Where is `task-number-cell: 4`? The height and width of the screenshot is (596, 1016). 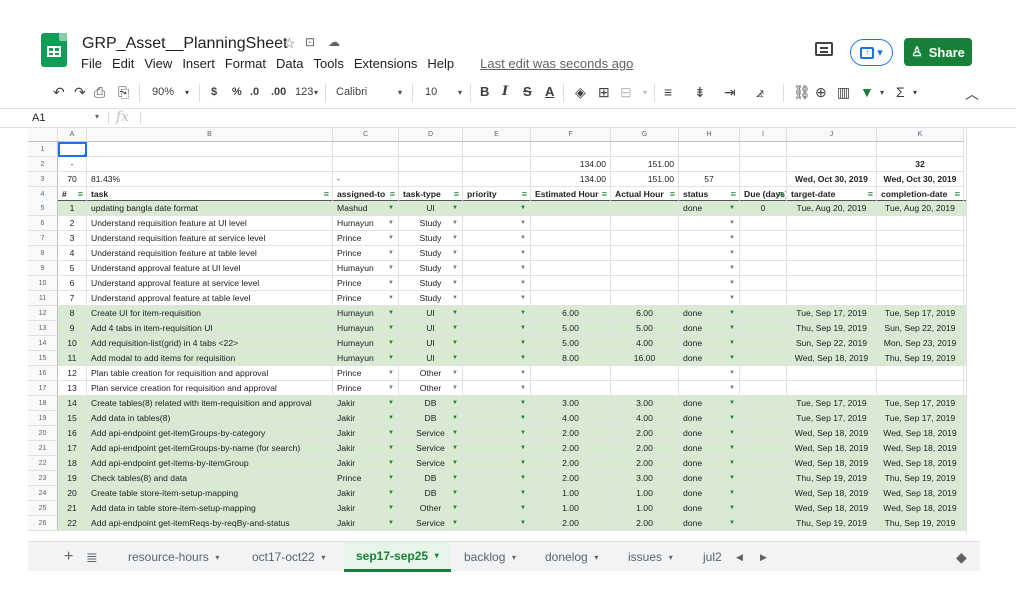 task-number-cell: 4 is located at coordinates (72, 253).